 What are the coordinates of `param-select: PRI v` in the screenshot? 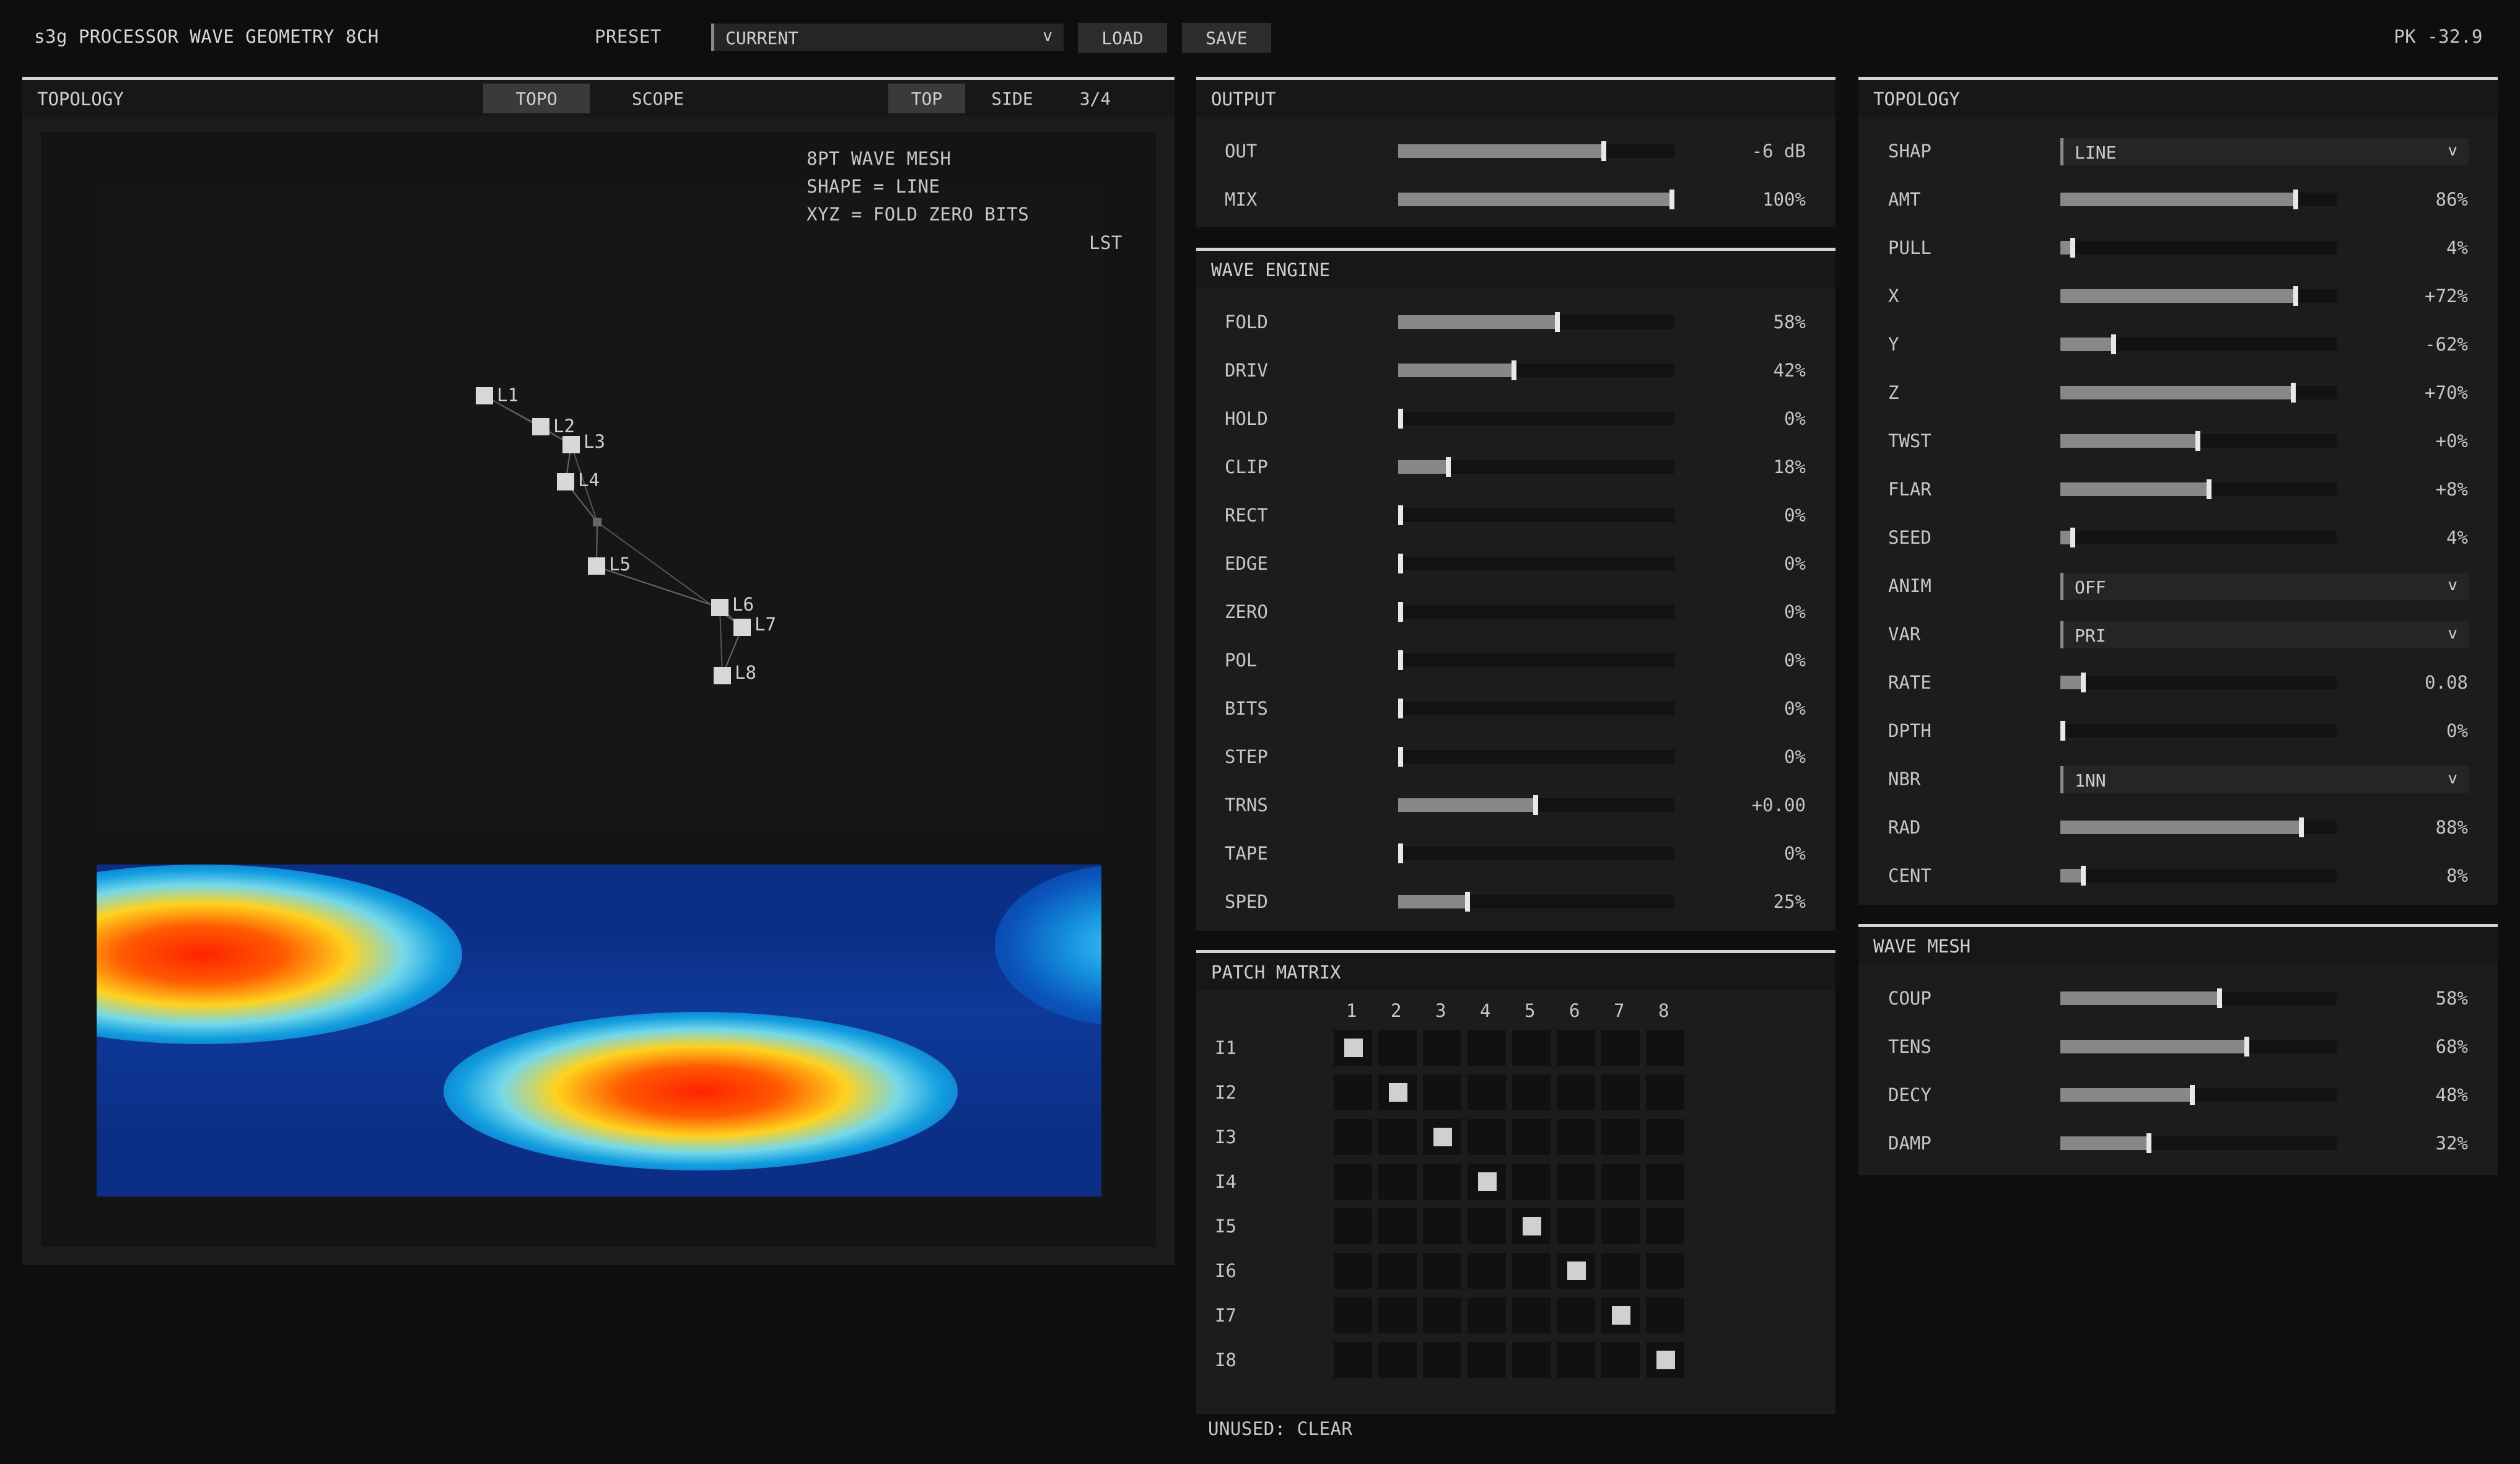 It's located at (2264, 634).